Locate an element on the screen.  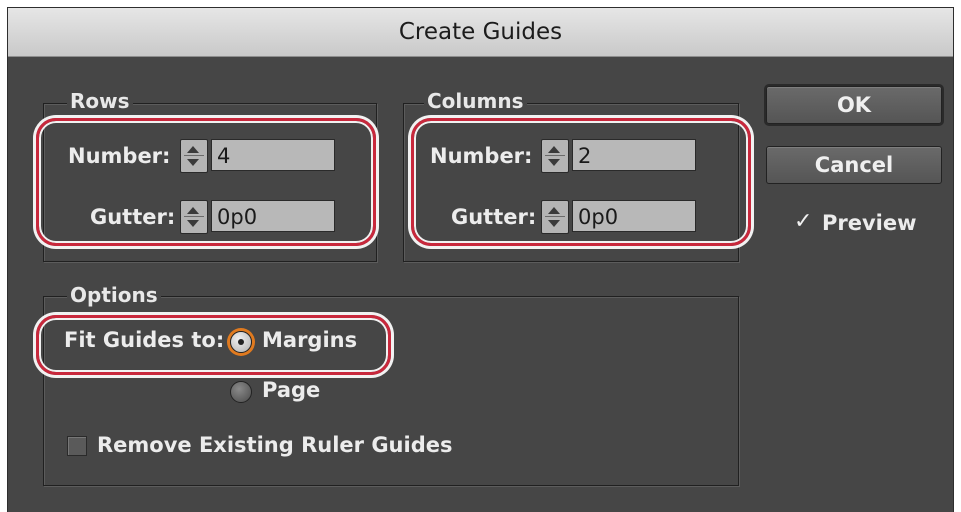
cancel-button: Cancel is located at coordinates (854, 165).